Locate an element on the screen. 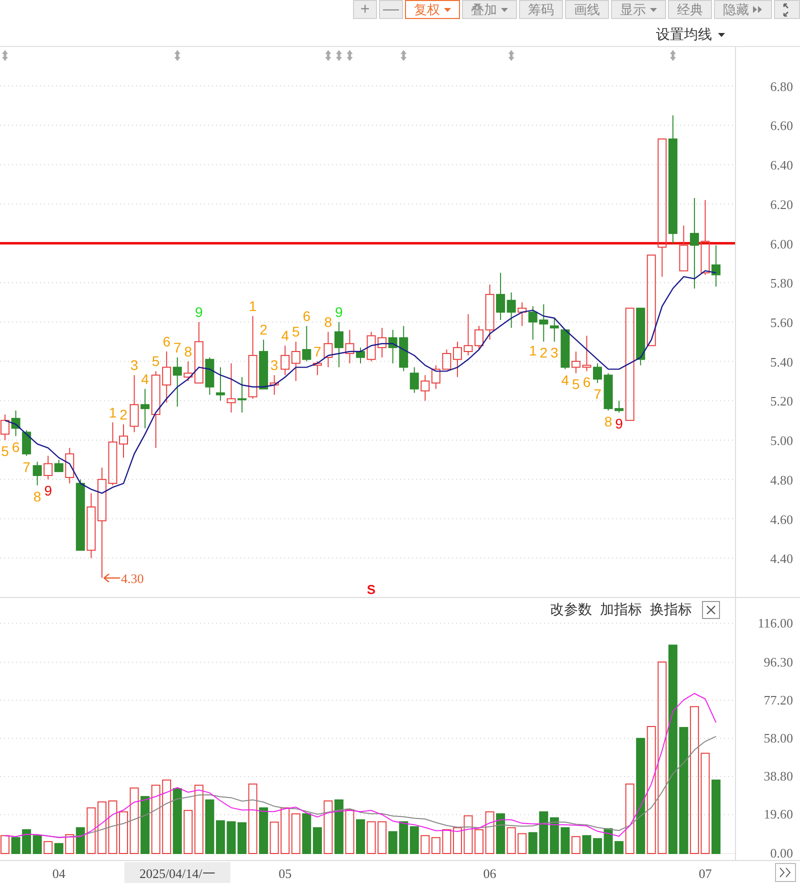 The height and width of the screenshot is (885, 800). price-axis-label: 5.80 is located at coordinates (781, 283).